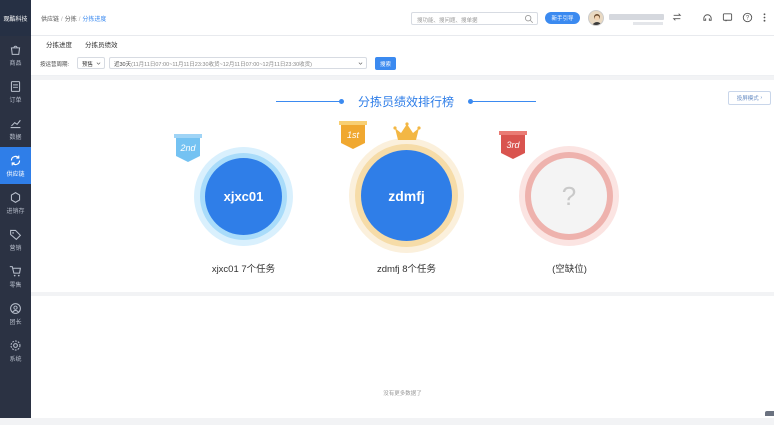 The height and width of the screenshot is (425, 774). What do you see at coordinates (341, 101) in the screenshot?
I see `title-dot-left` at bounding box center [341, 101].